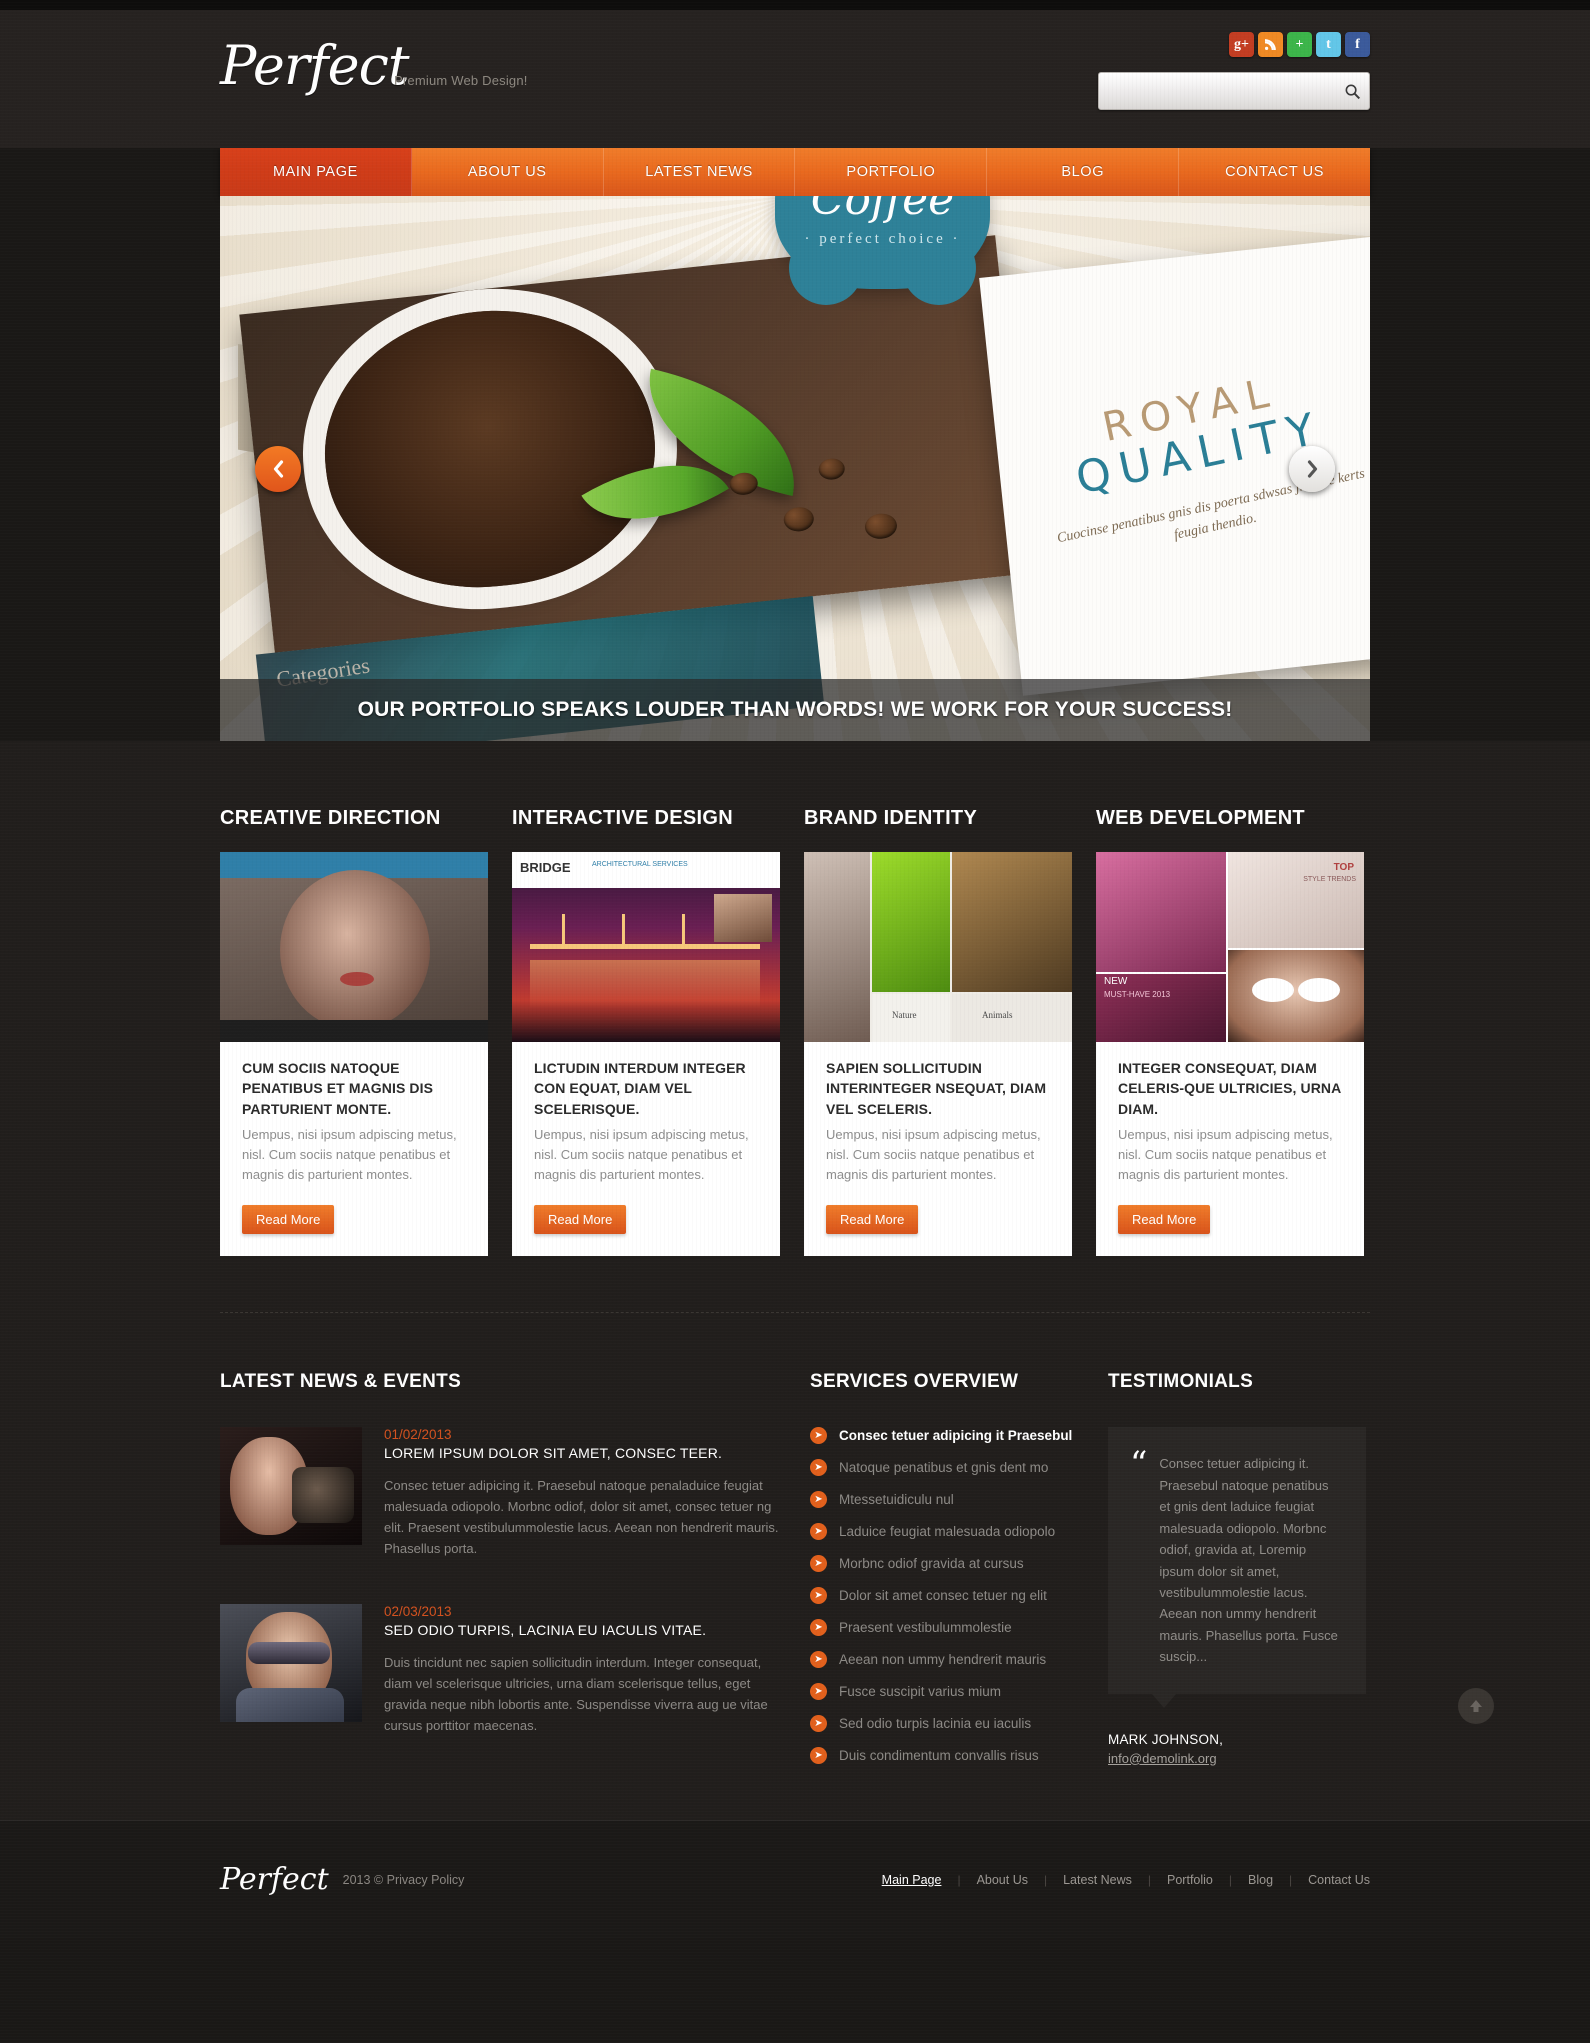 The height and width of the screenshot is (2043, 1590). What do you see at coordinates (939, 1756) in the screenshot?
I see `service-label: Duis condimentum convallis risus` at bounding box center [939, 1756].